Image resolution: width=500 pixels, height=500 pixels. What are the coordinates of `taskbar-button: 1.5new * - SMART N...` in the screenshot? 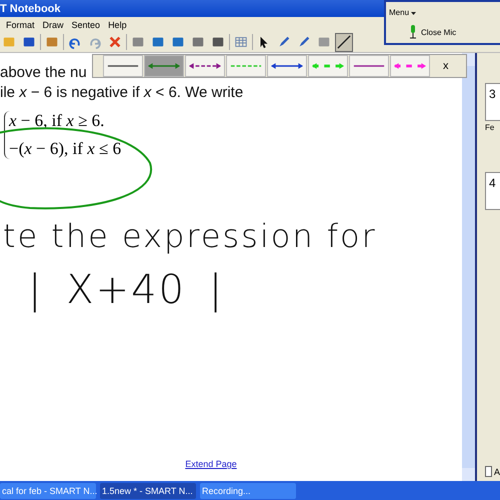 It's located at (148, 490).